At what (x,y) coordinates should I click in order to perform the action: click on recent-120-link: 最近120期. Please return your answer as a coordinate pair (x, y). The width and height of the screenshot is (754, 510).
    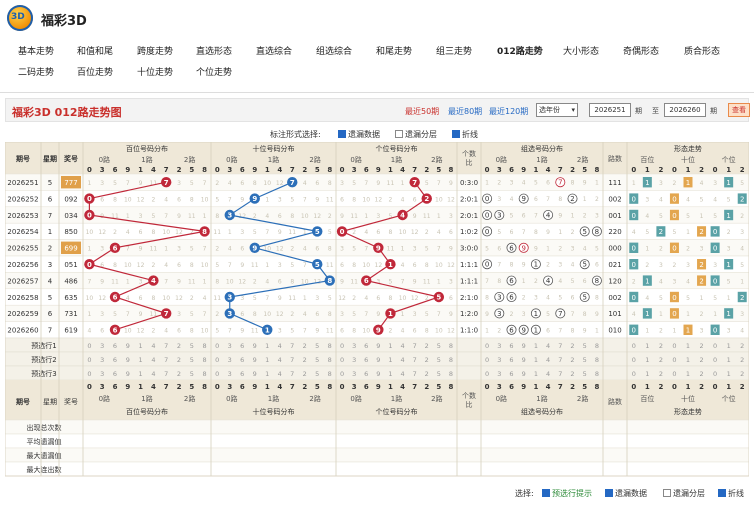
    Looking at the image, I should click on (508, 111).